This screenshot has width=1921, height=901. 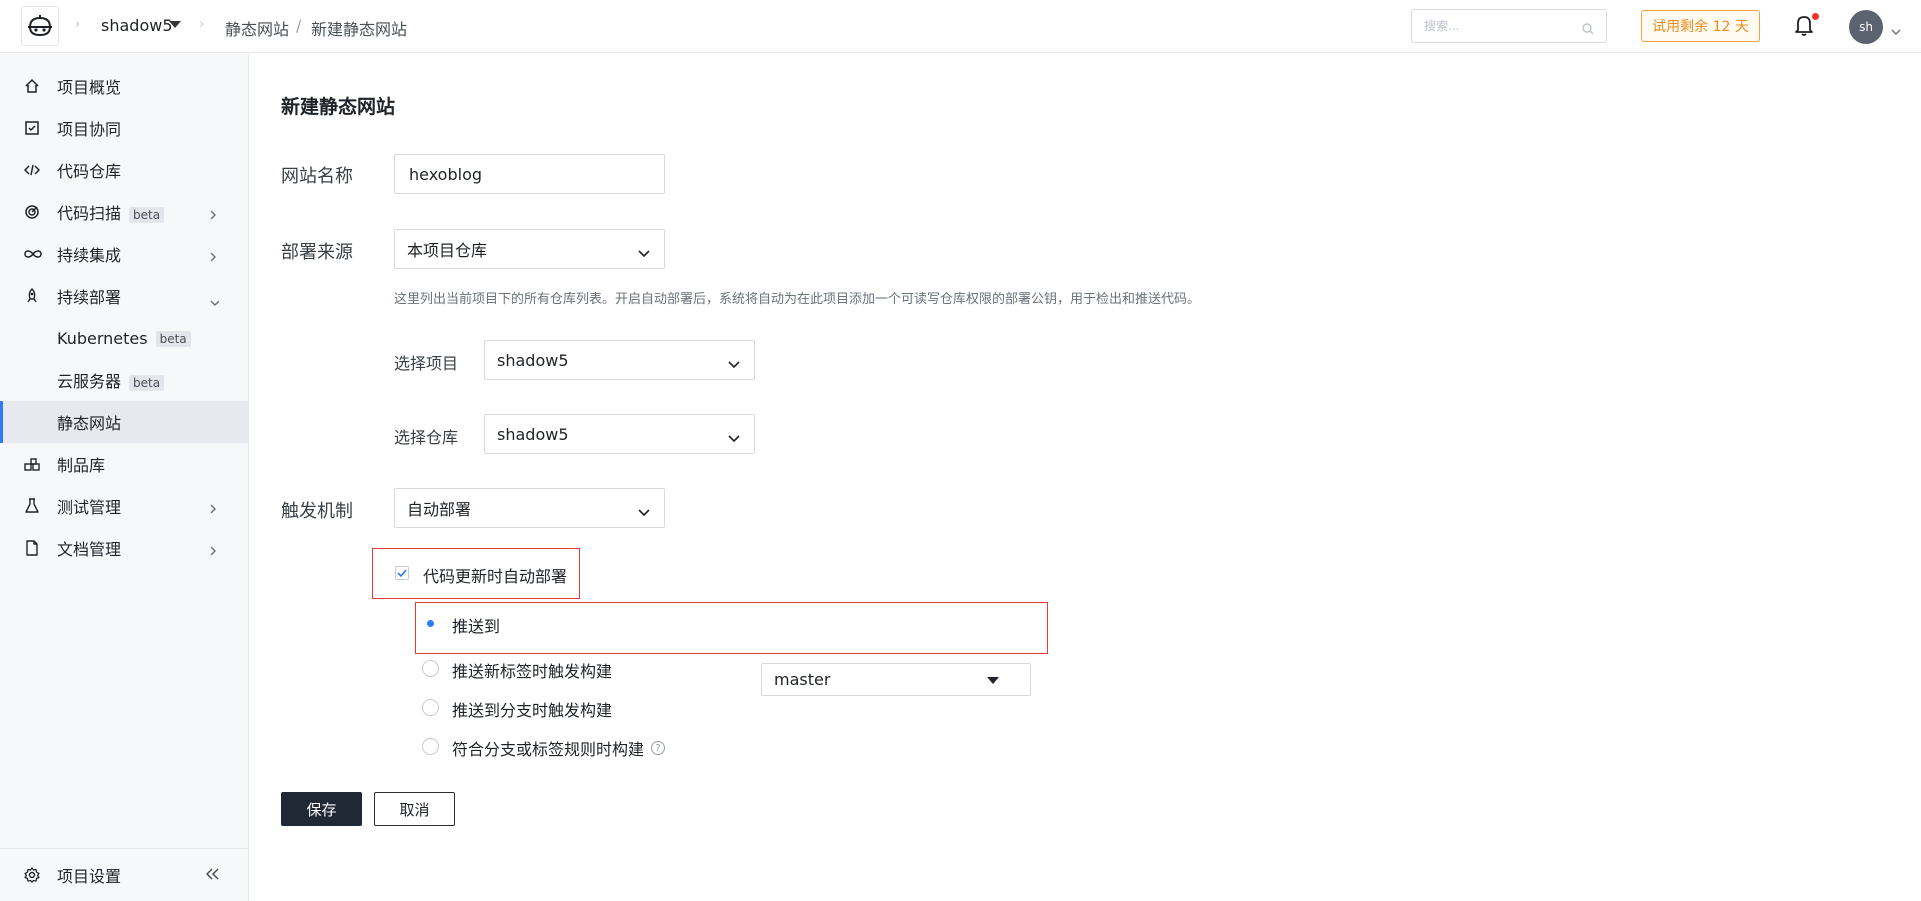 I want to click on radio-push-to, so click(x=430, y=623).